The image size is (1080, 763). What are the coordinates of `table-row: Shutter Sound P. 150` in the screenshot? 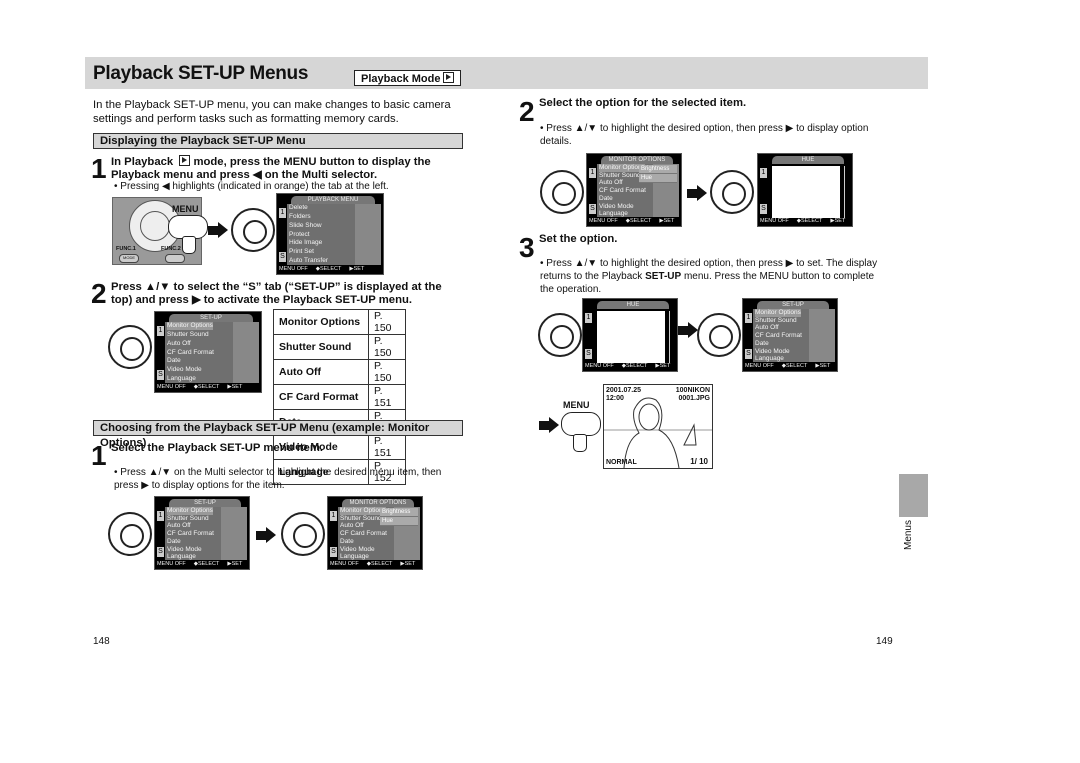 It's located at (339, 347).